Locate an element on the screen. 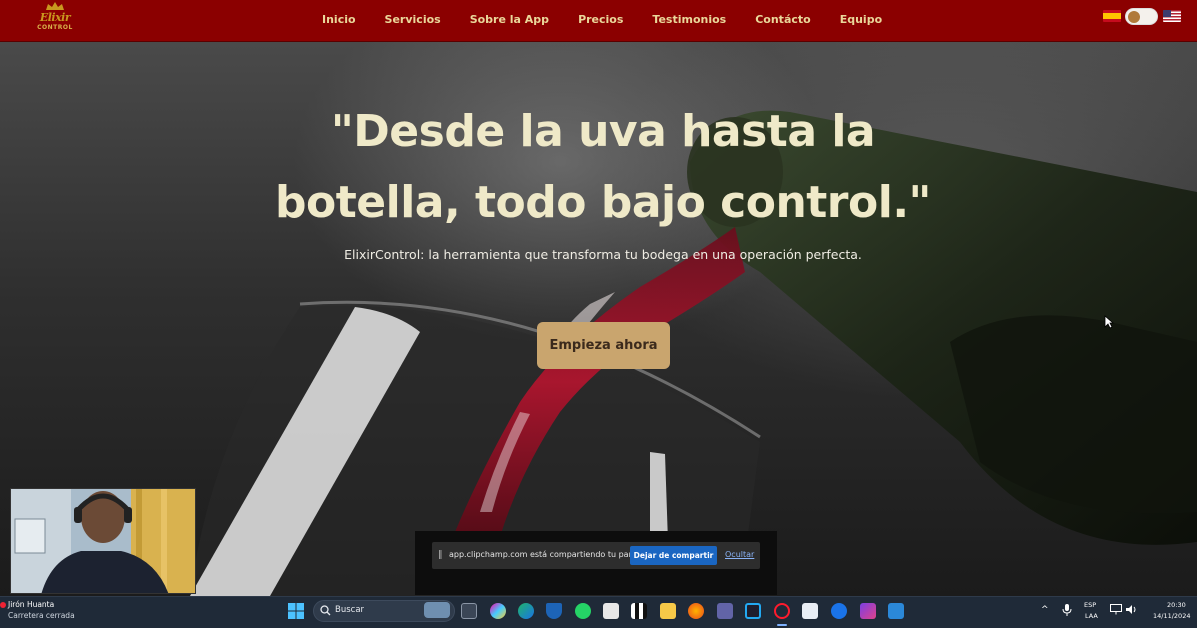  volume-icon is located at coordinates (1132, 609).